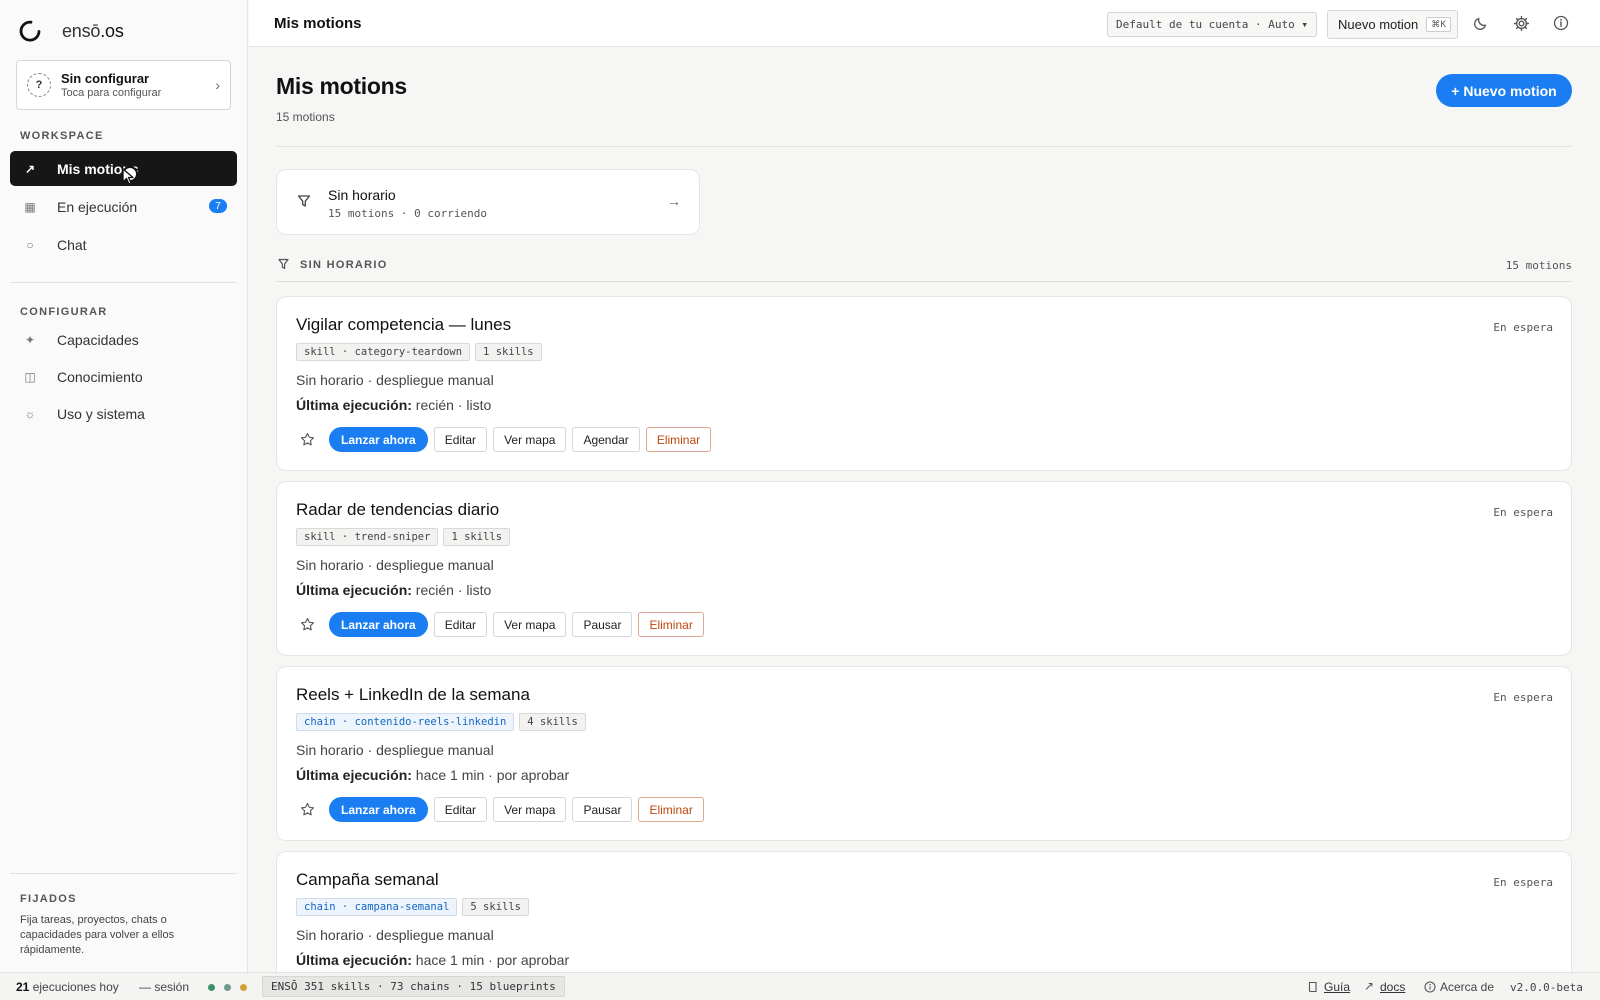 The image size is (1600, 1000). I want to click on motion-title: Vigilar competencia — lunes, so click(404, 324).